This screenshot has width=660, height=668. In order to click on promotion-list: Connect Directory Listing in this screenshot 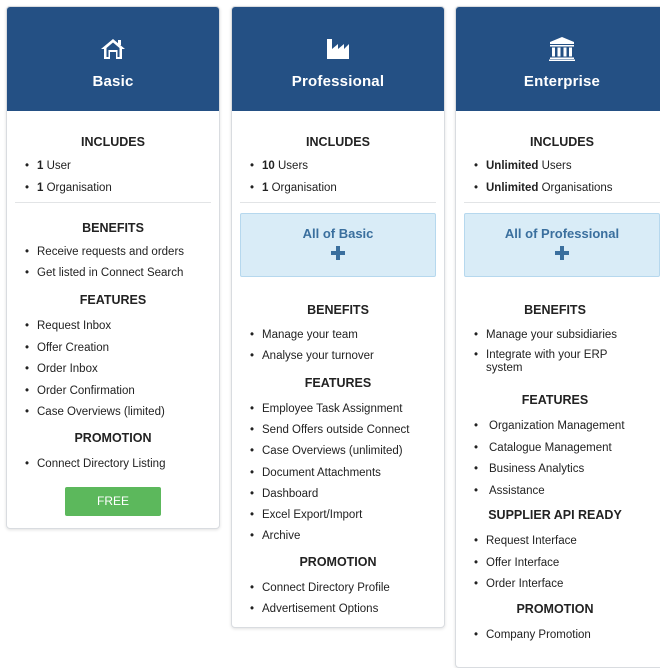, I will do `click(121, 464)`.